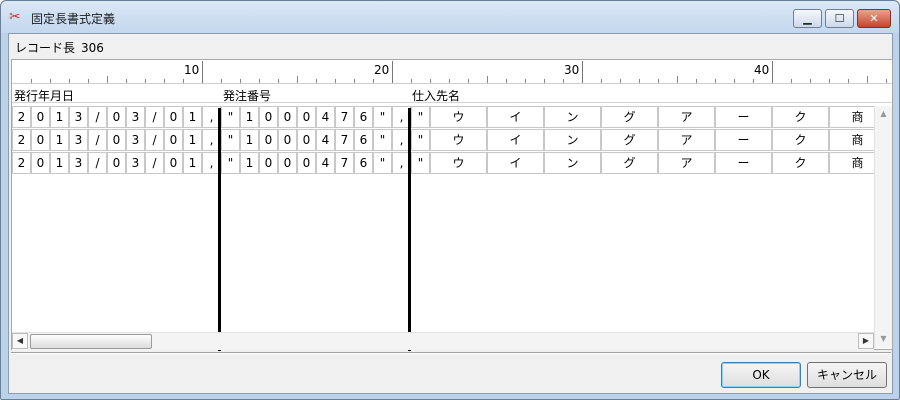 This screenshot has height=400, width=900. What do you see at coordinates (839, 18) in the screenshot?
I see `maximize-button: ☐` at bounding box center [839, 18].